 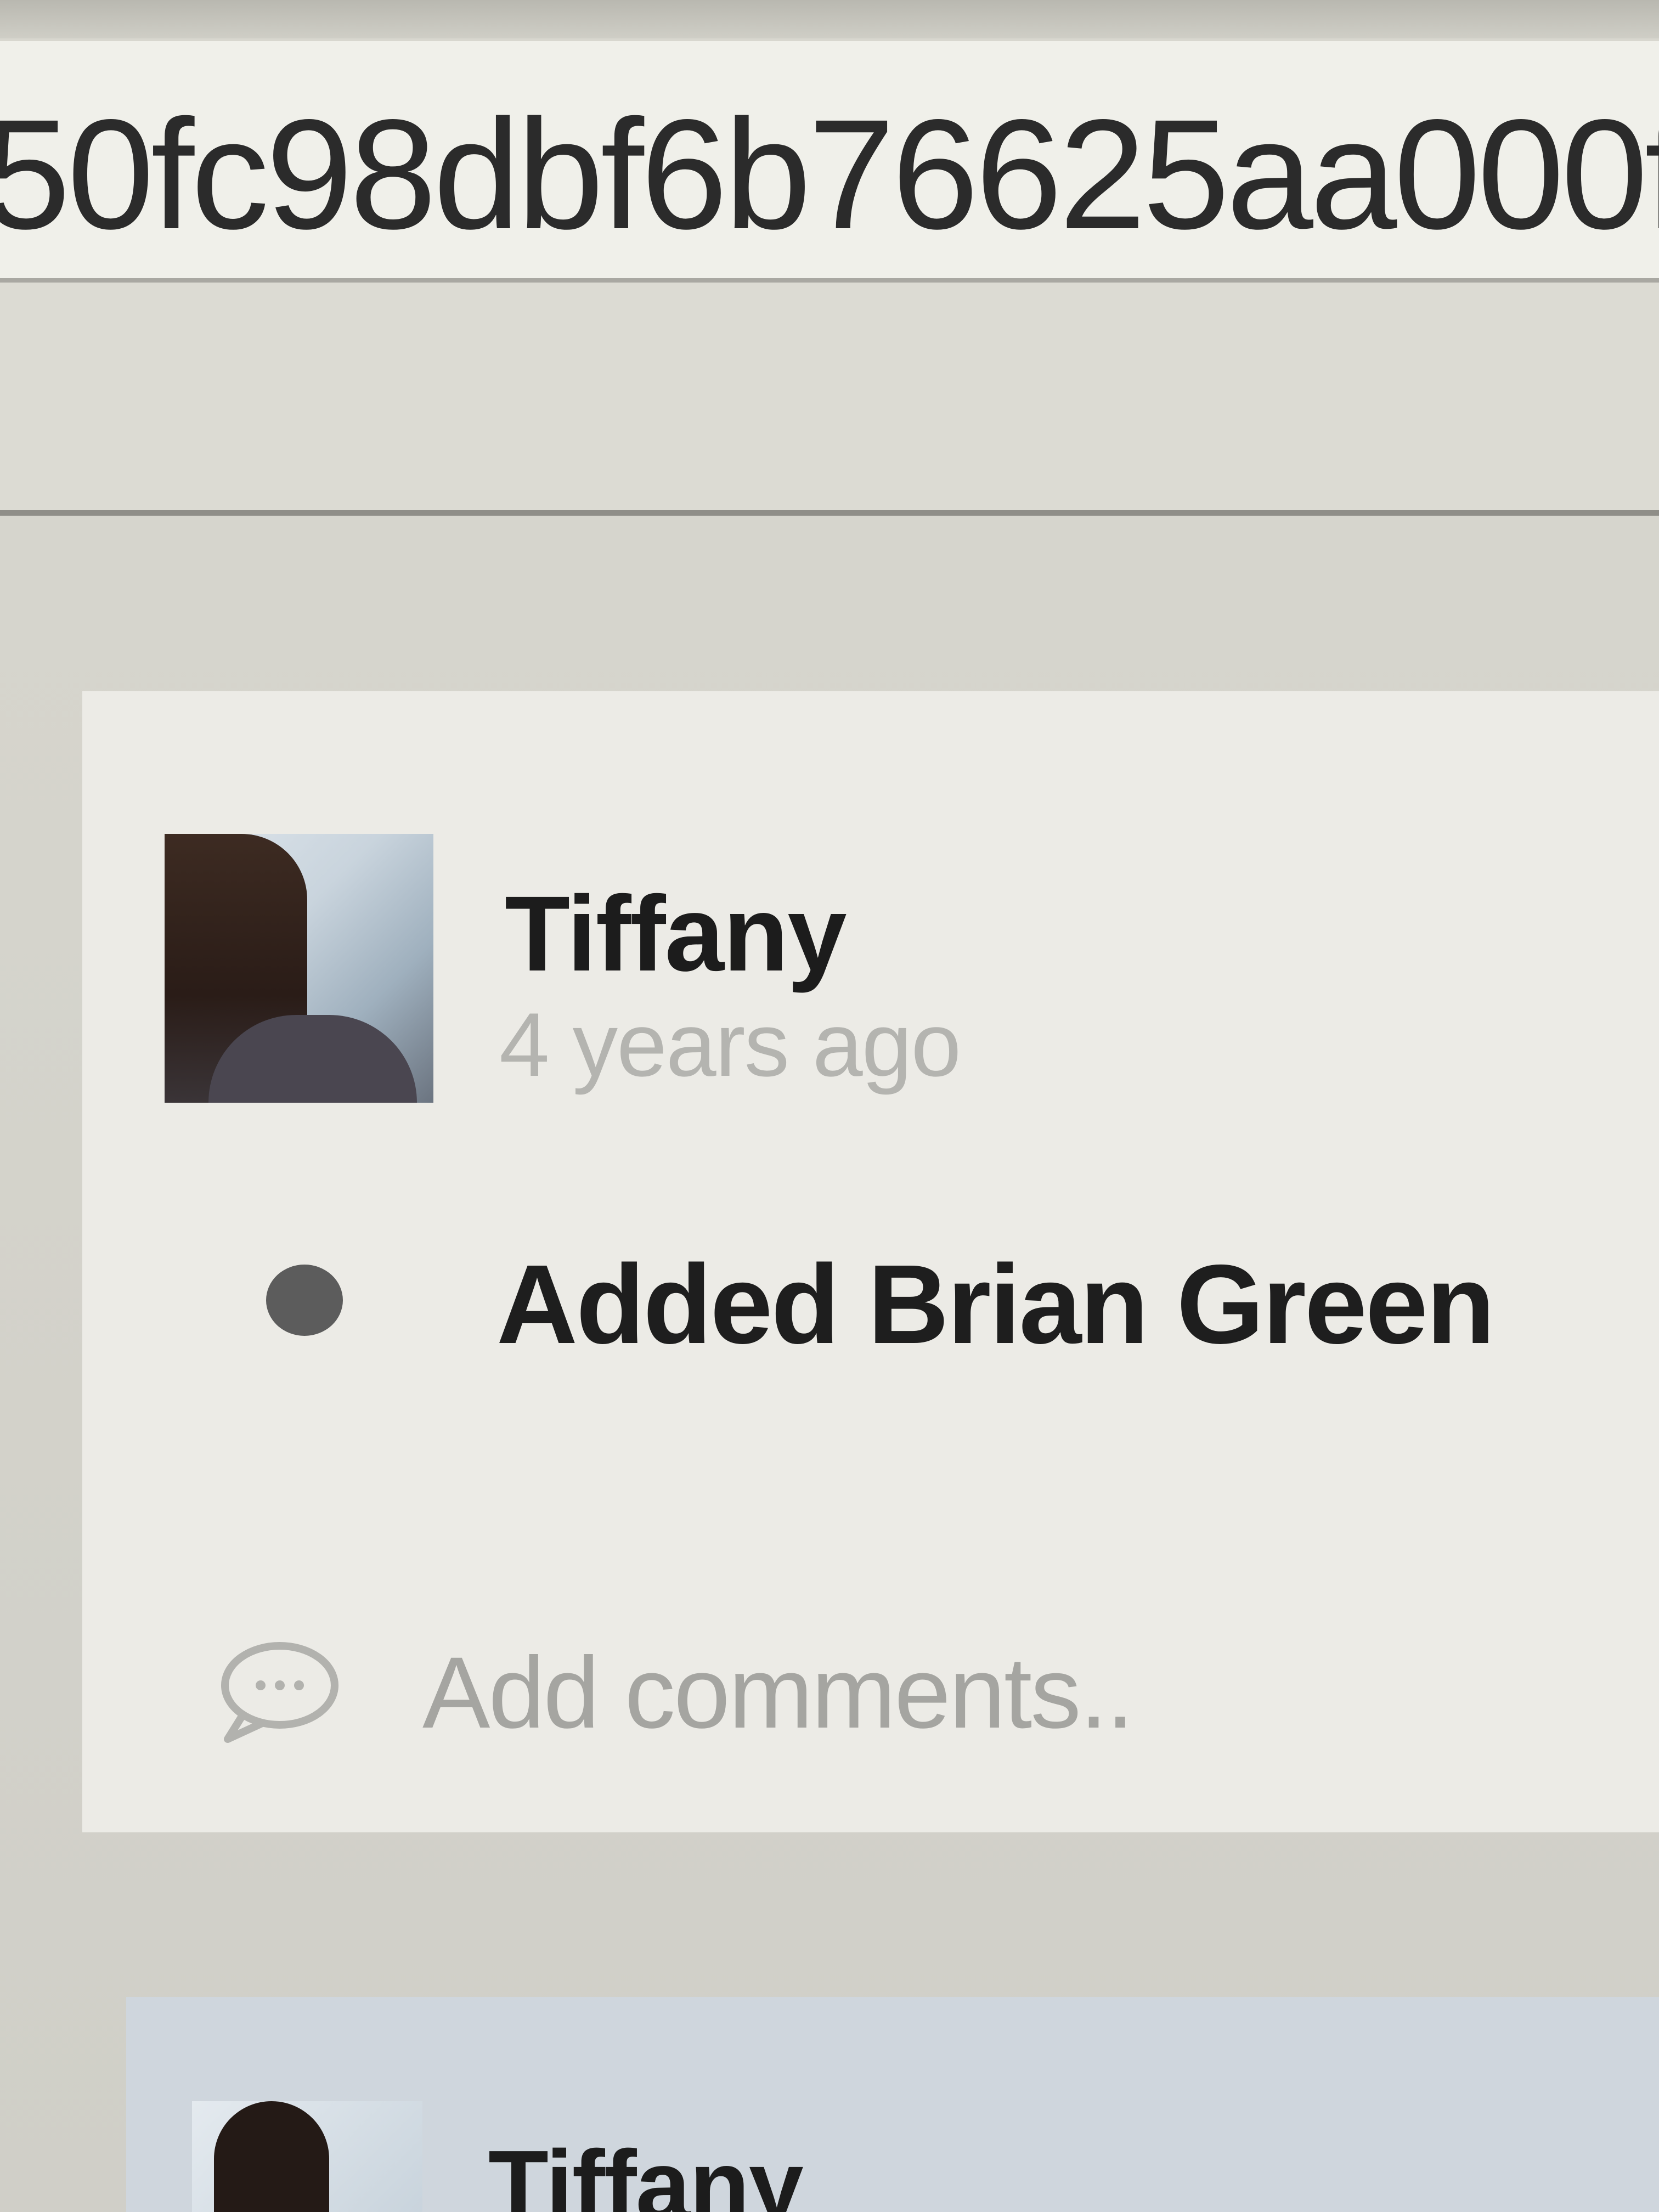 What do you see at coordinates (830, 513) in the screenshot?
I see `section-divider` at bounding box center [830, 513].